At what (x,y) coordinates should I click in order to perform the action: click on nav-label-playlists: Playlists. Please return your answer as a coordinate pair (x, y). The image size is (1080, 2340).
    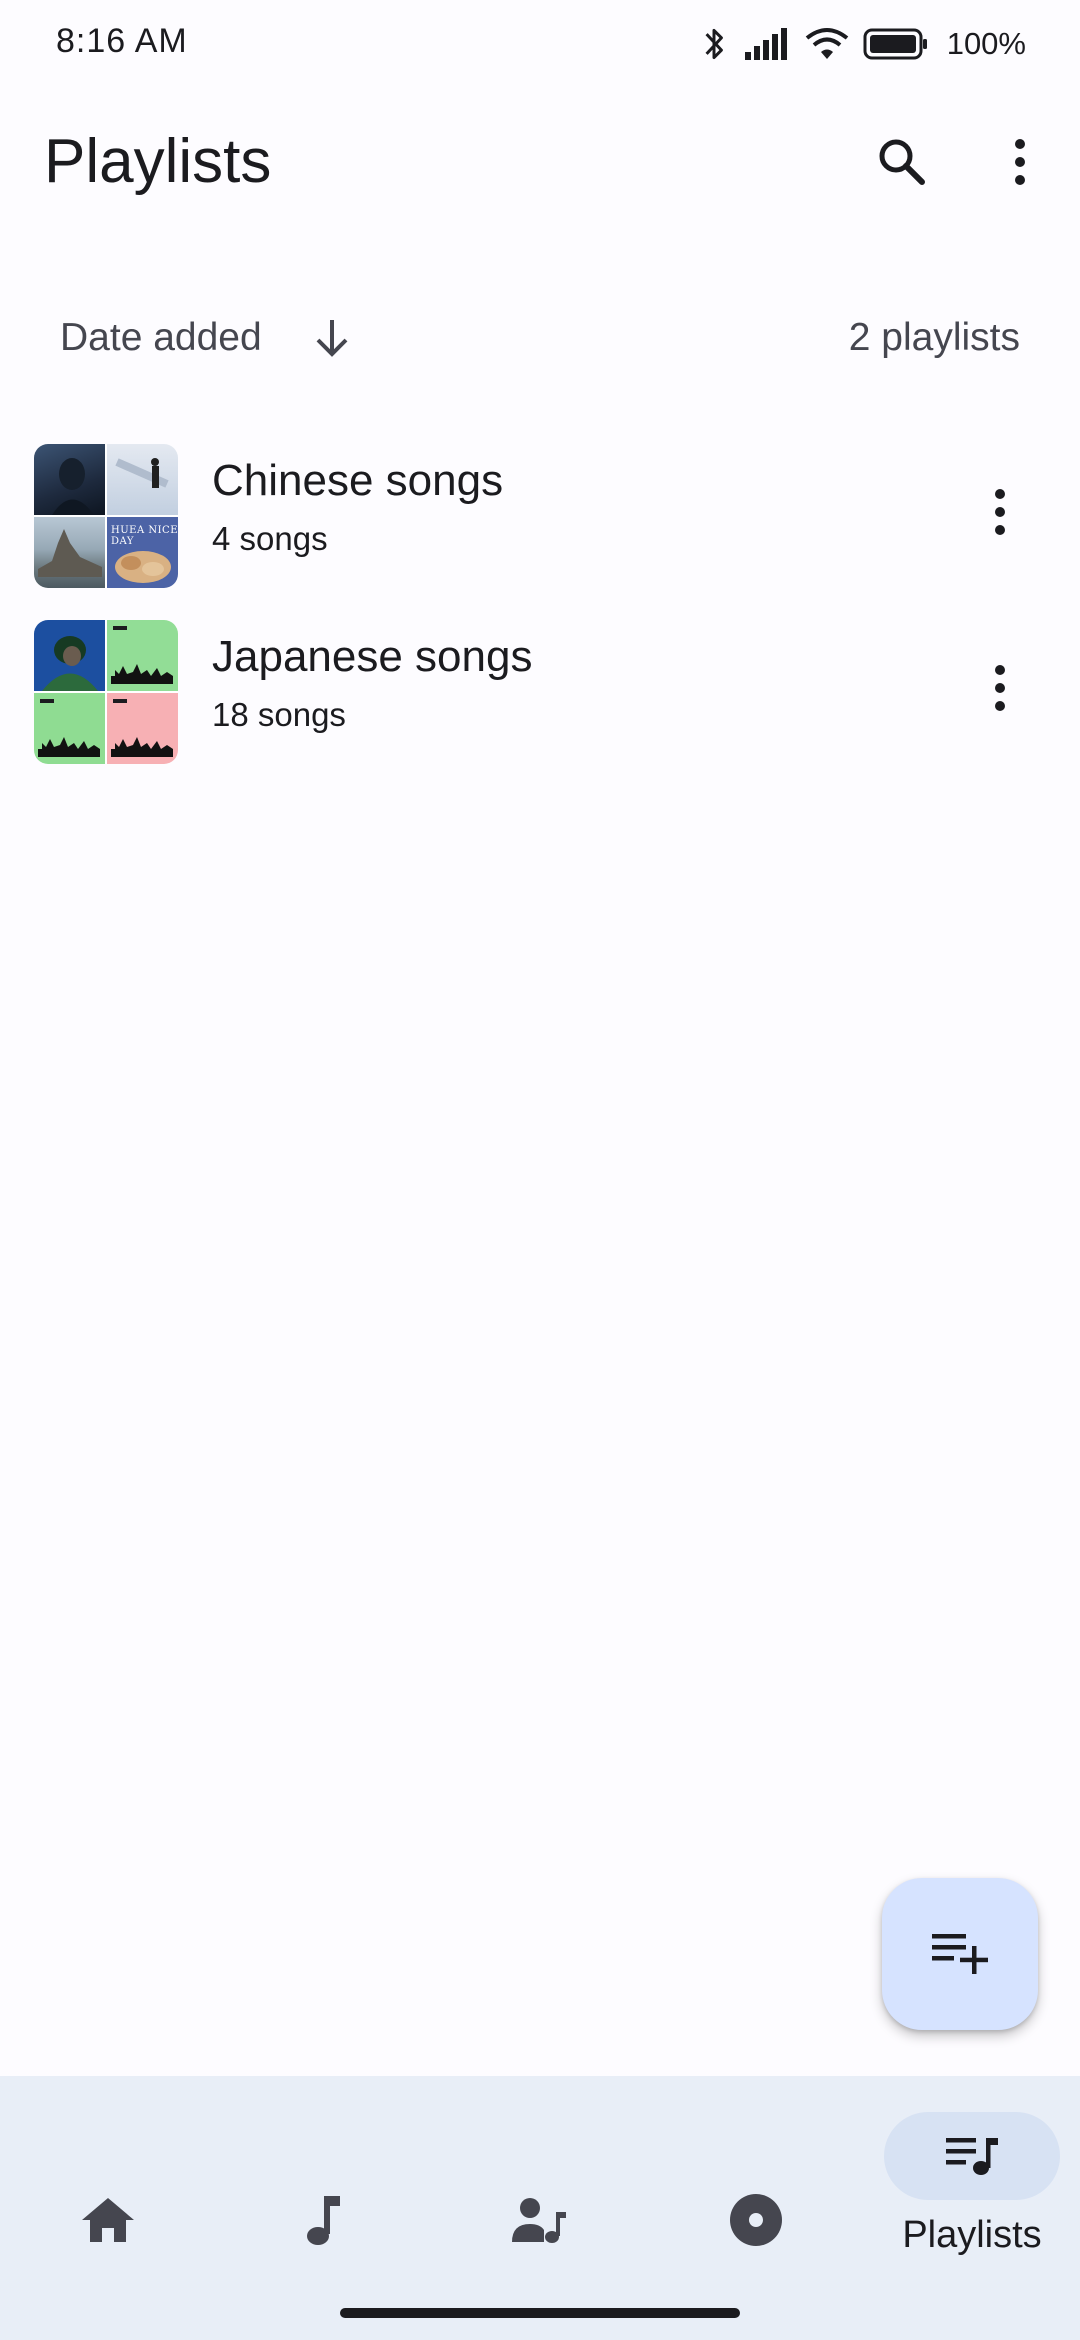
    Looking at the image, I should click on (972, 2235).